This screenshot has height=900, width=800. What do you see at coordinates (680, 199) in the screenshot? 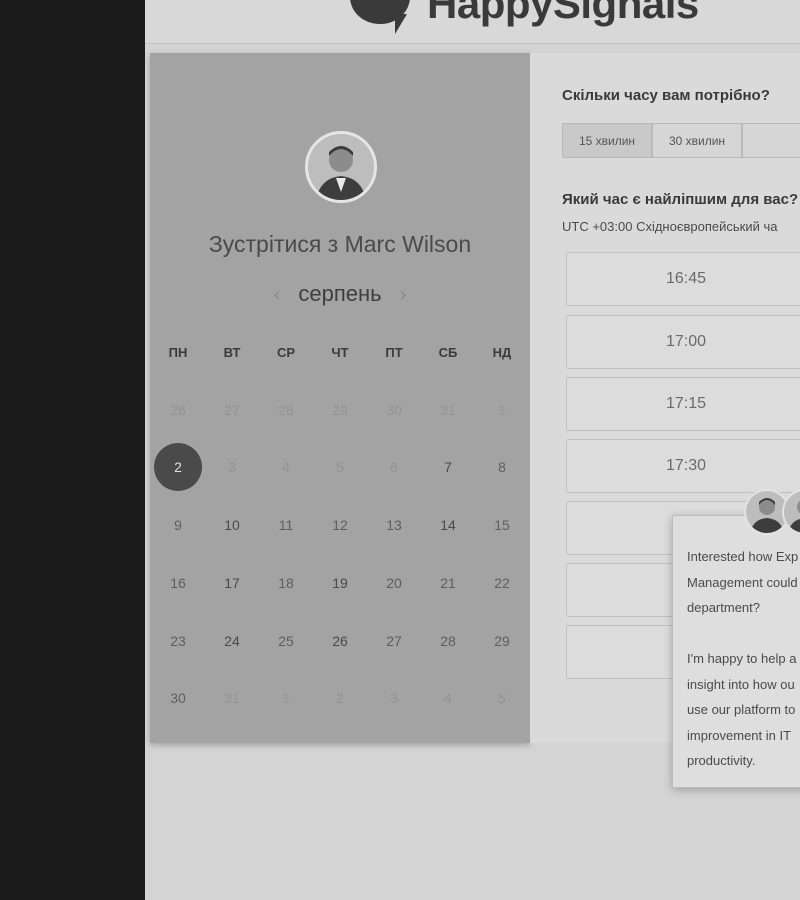
I see `time-question: Який час є найліпшим для вас?` at bounding box center [680, 199].